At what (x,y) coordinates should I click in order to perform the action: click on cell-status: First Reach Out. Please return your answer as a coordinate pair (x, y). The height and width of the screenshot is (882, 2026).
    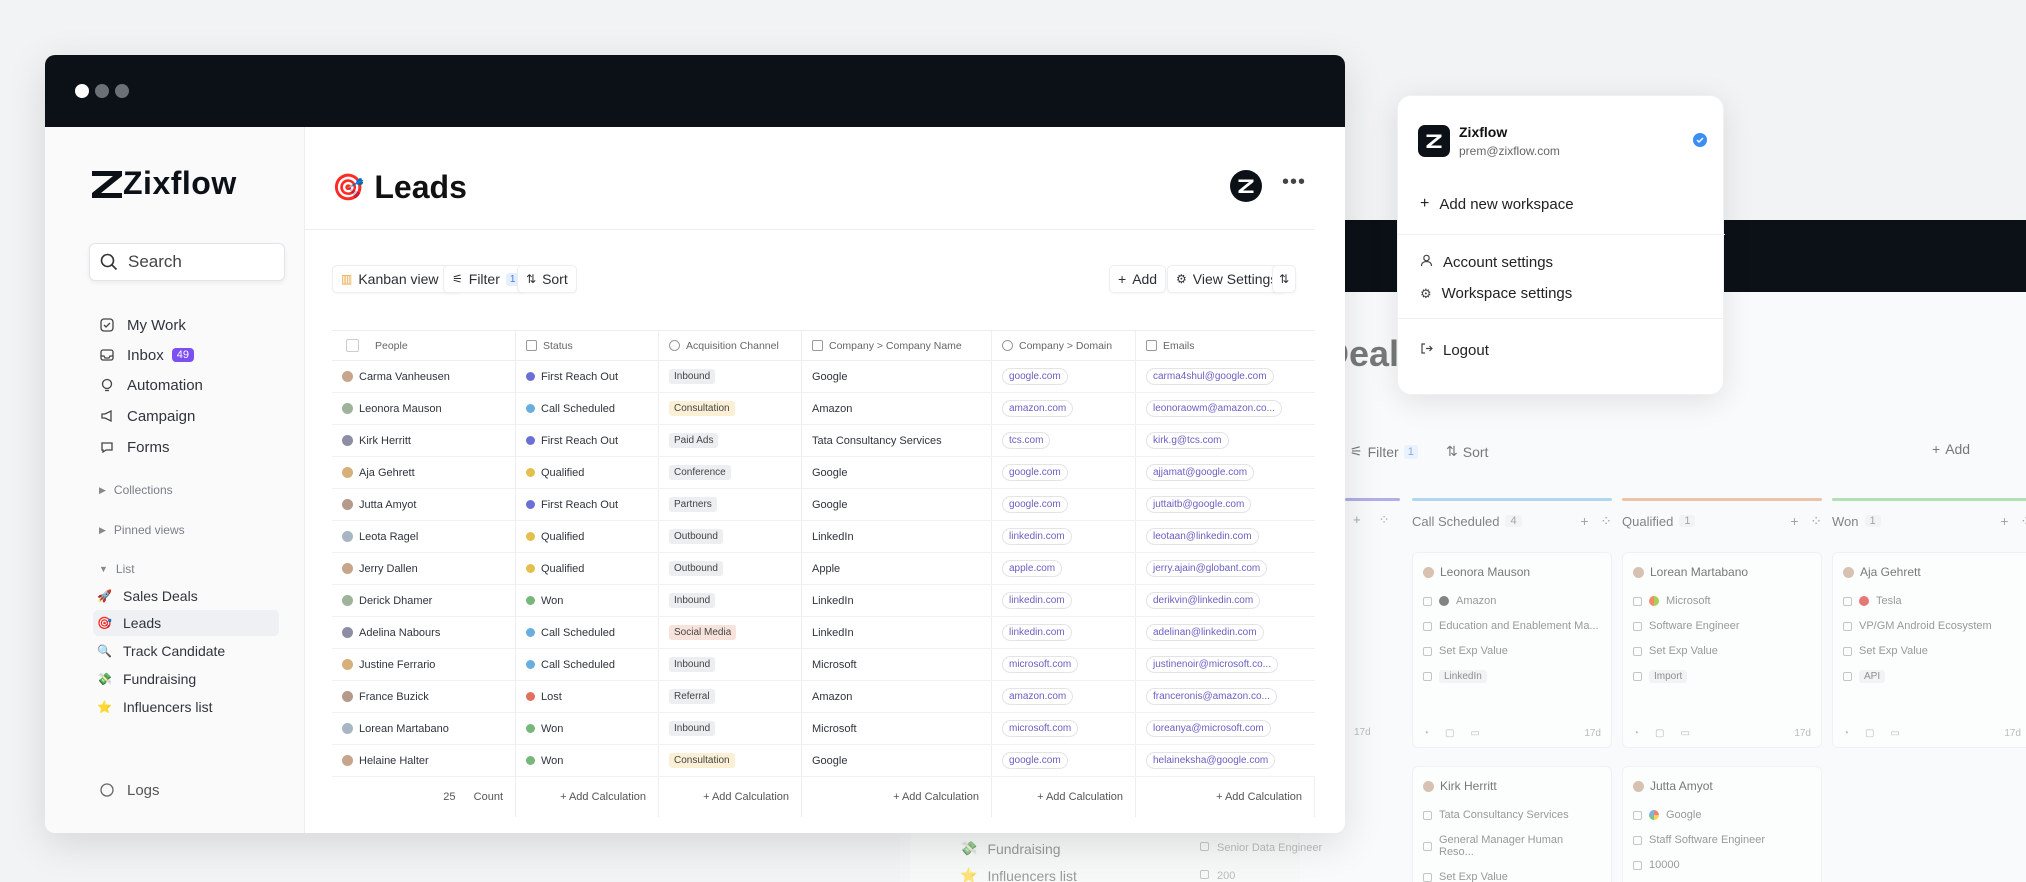
    Looking at the image, I should click on (587, 376).